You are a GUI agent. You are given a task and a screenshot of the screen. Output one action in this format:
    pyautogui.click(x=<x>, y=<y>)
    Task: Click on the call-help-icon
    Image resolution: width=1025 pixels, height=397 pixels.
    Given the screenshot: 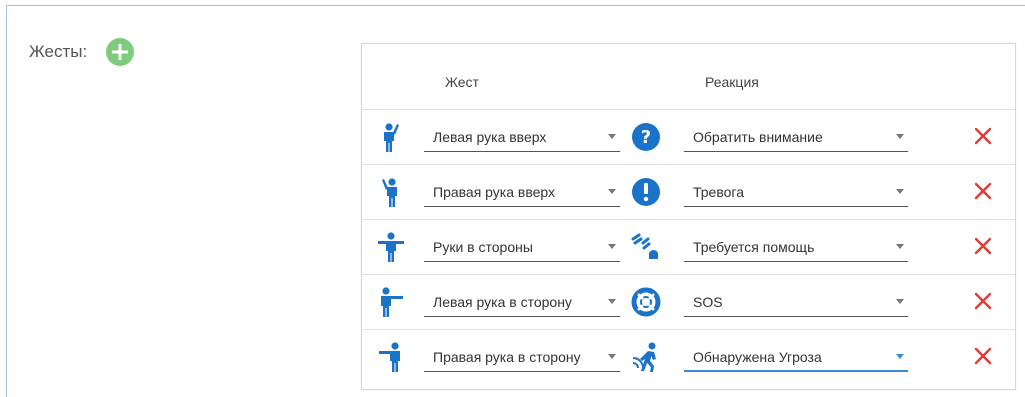 What is the action you would take?
    pyautogui.click(x=644, y=246)
    